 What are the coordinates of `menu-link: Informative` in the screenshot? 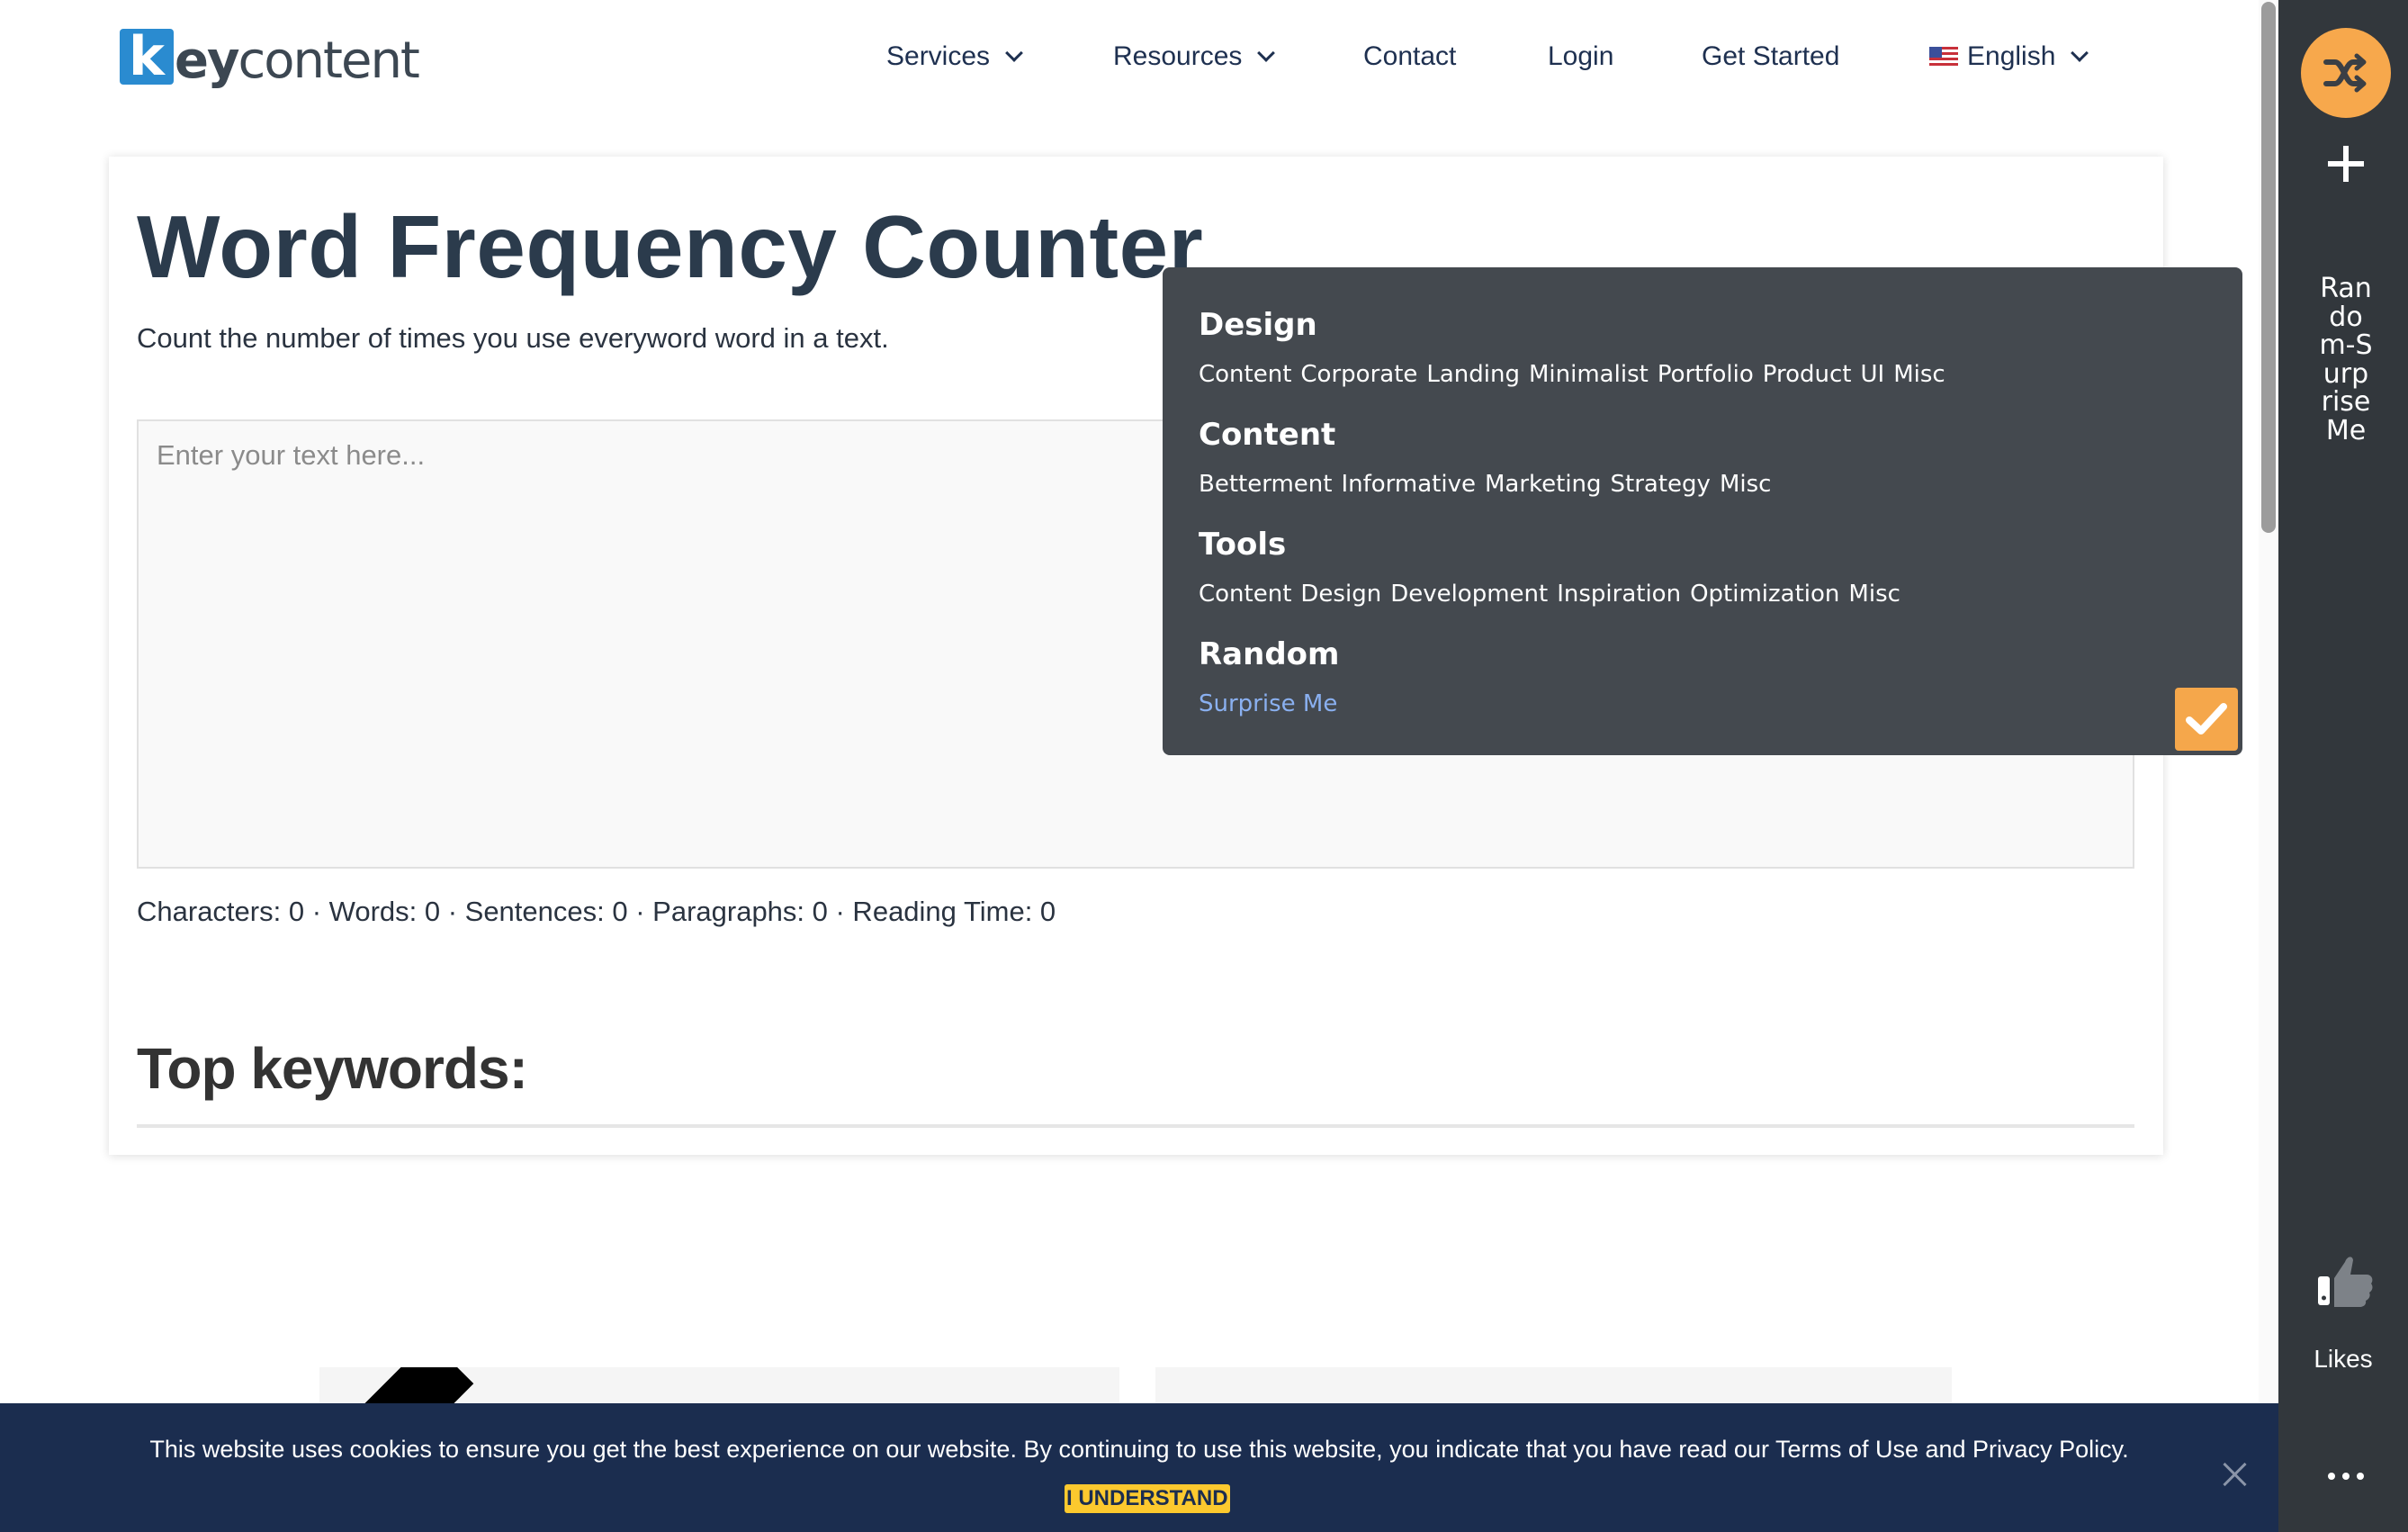 It's located at (1408, 484).